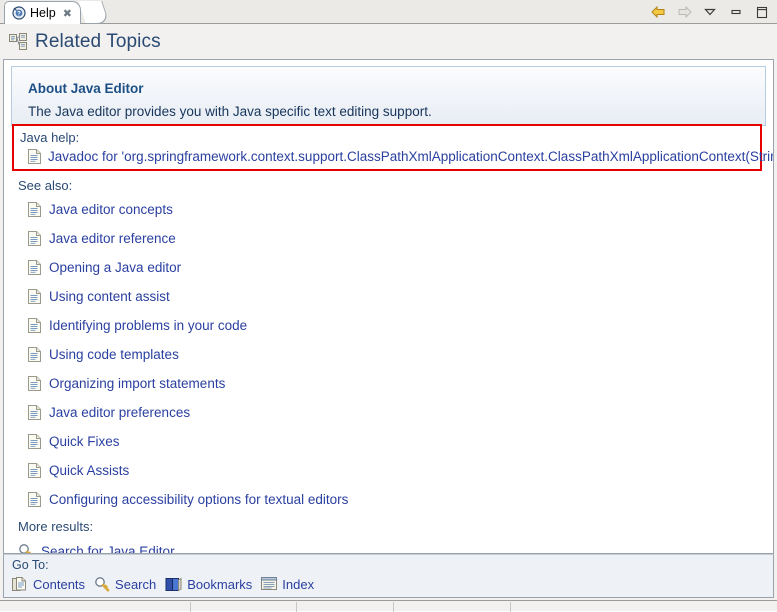 This screenshot has height=612, width=777. I want to click on list-item: Java editor concepts, so click(100, 209).